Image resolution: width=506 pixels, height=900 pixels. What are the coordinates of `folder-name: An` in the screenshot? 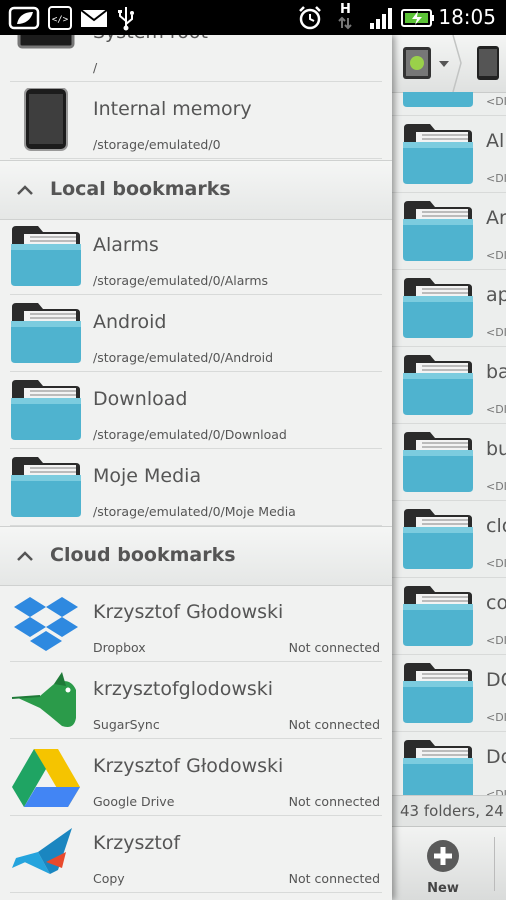 It's located at (496, 218).